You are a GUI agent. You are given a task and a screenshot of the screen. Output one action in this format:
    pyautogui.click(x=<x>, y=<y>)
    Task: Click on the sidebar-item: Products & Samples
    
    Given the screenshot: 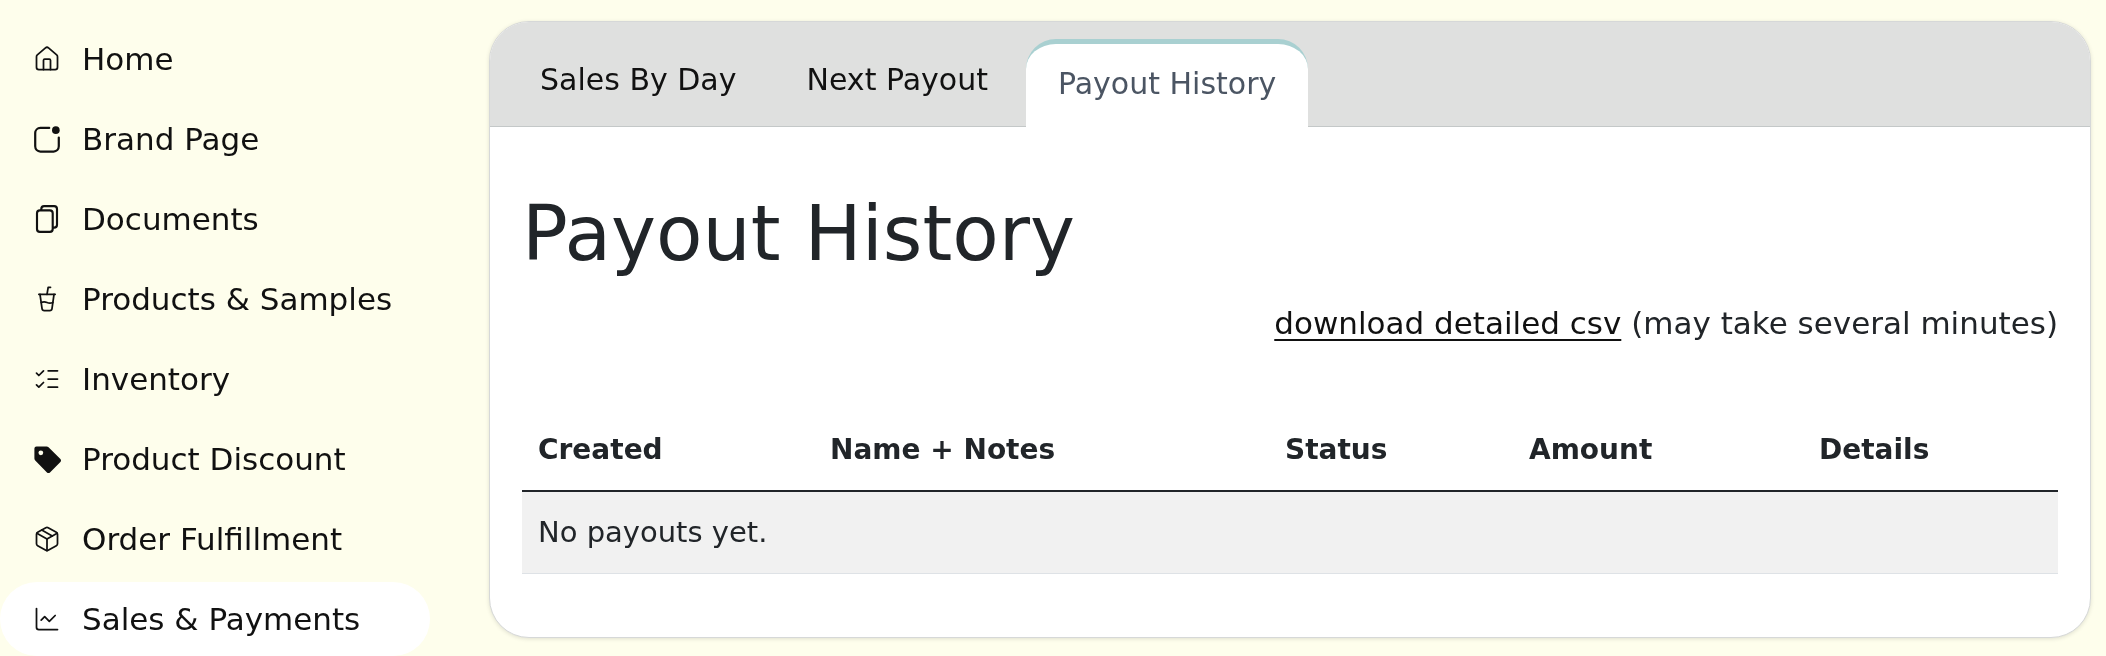 What is the action you would take?
    pyautogui.click(x=215, y=299)
    